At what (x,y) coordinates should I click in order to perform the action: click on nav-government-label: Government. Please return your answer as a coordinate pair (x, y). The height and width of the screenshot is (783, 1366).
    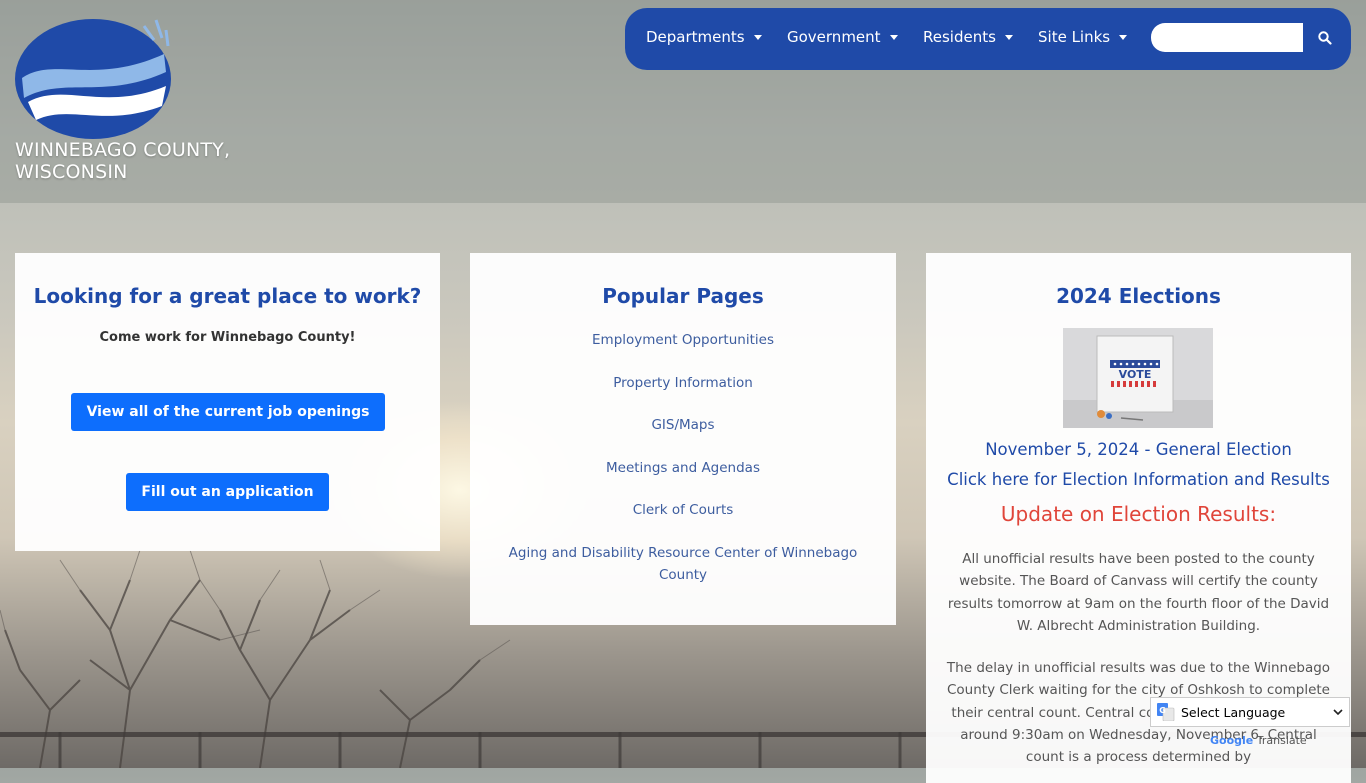
    Looking at the image, I should click on (834, 37).